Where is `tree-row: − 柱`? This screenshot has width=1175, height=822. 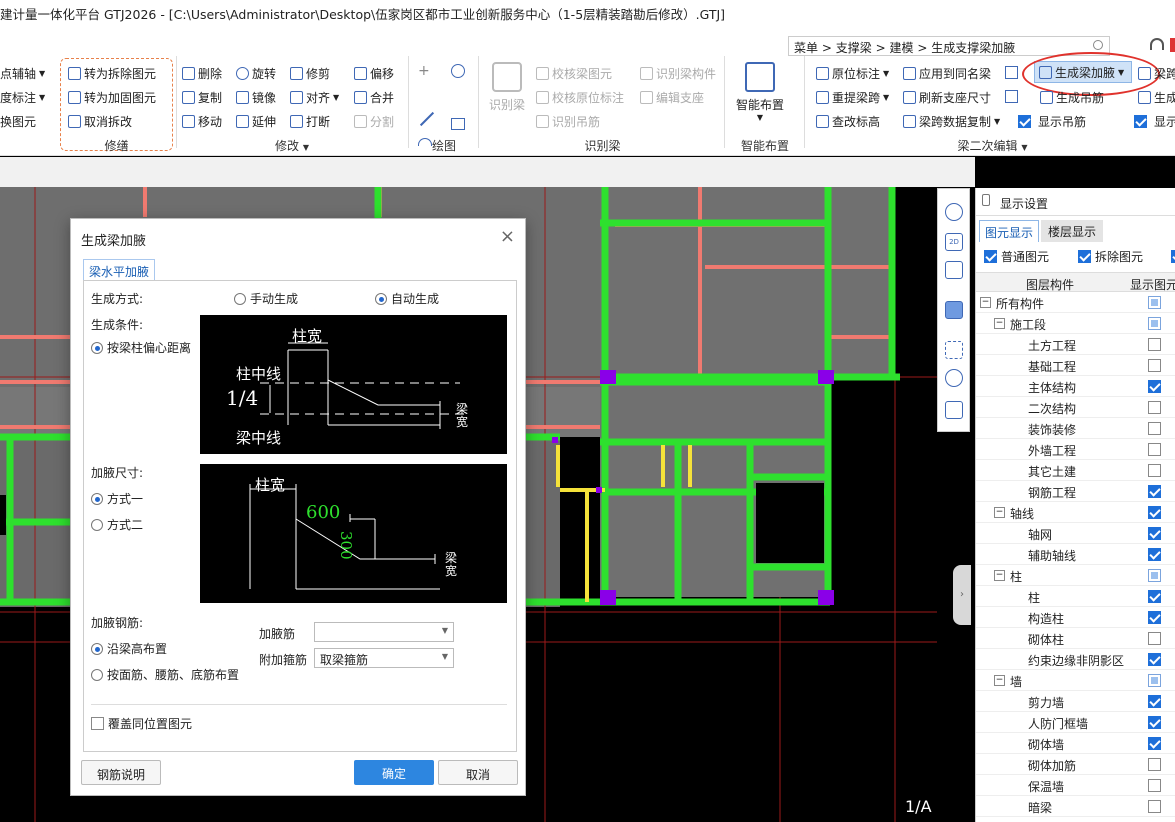 tree-row: − 柱 is located at coordinates (1075, 575).